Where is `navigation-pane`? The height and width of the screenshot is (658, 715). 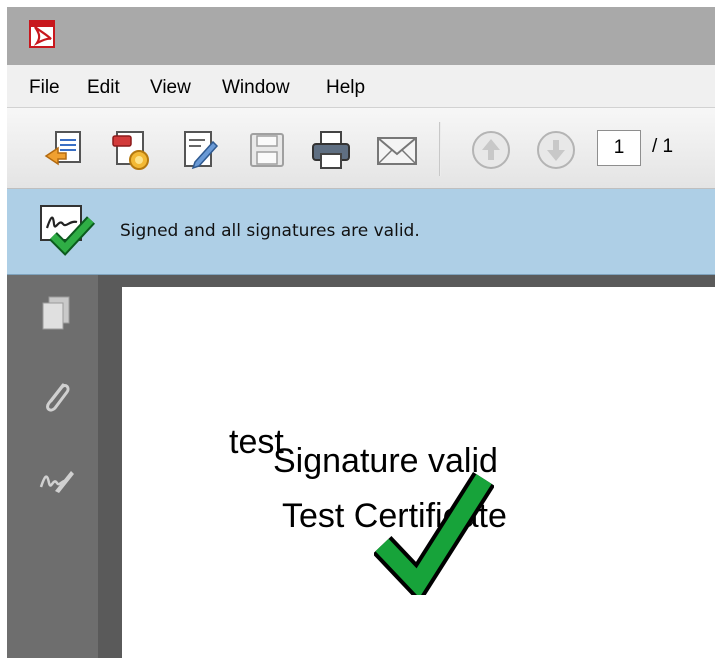 navigation-pane is located at coordinates (58, 466).